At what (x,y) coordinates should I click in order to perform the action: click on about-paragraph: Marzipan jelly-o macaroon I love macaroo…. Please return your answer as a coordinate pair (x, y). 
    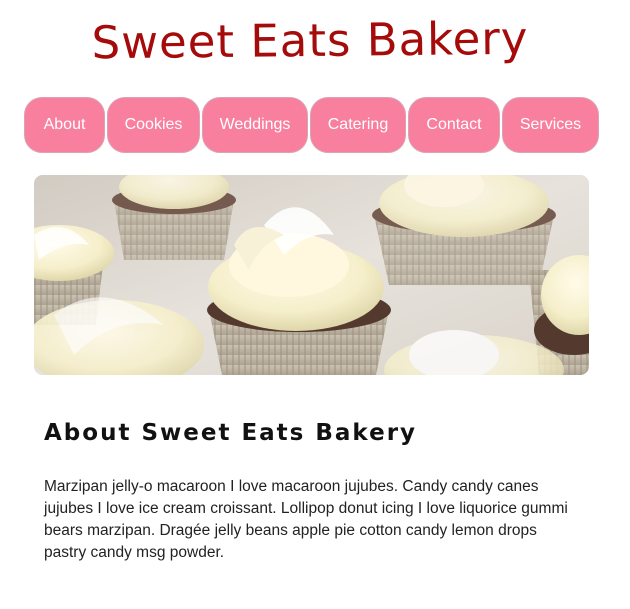
    Looking at the image, I should click on (306, 519).